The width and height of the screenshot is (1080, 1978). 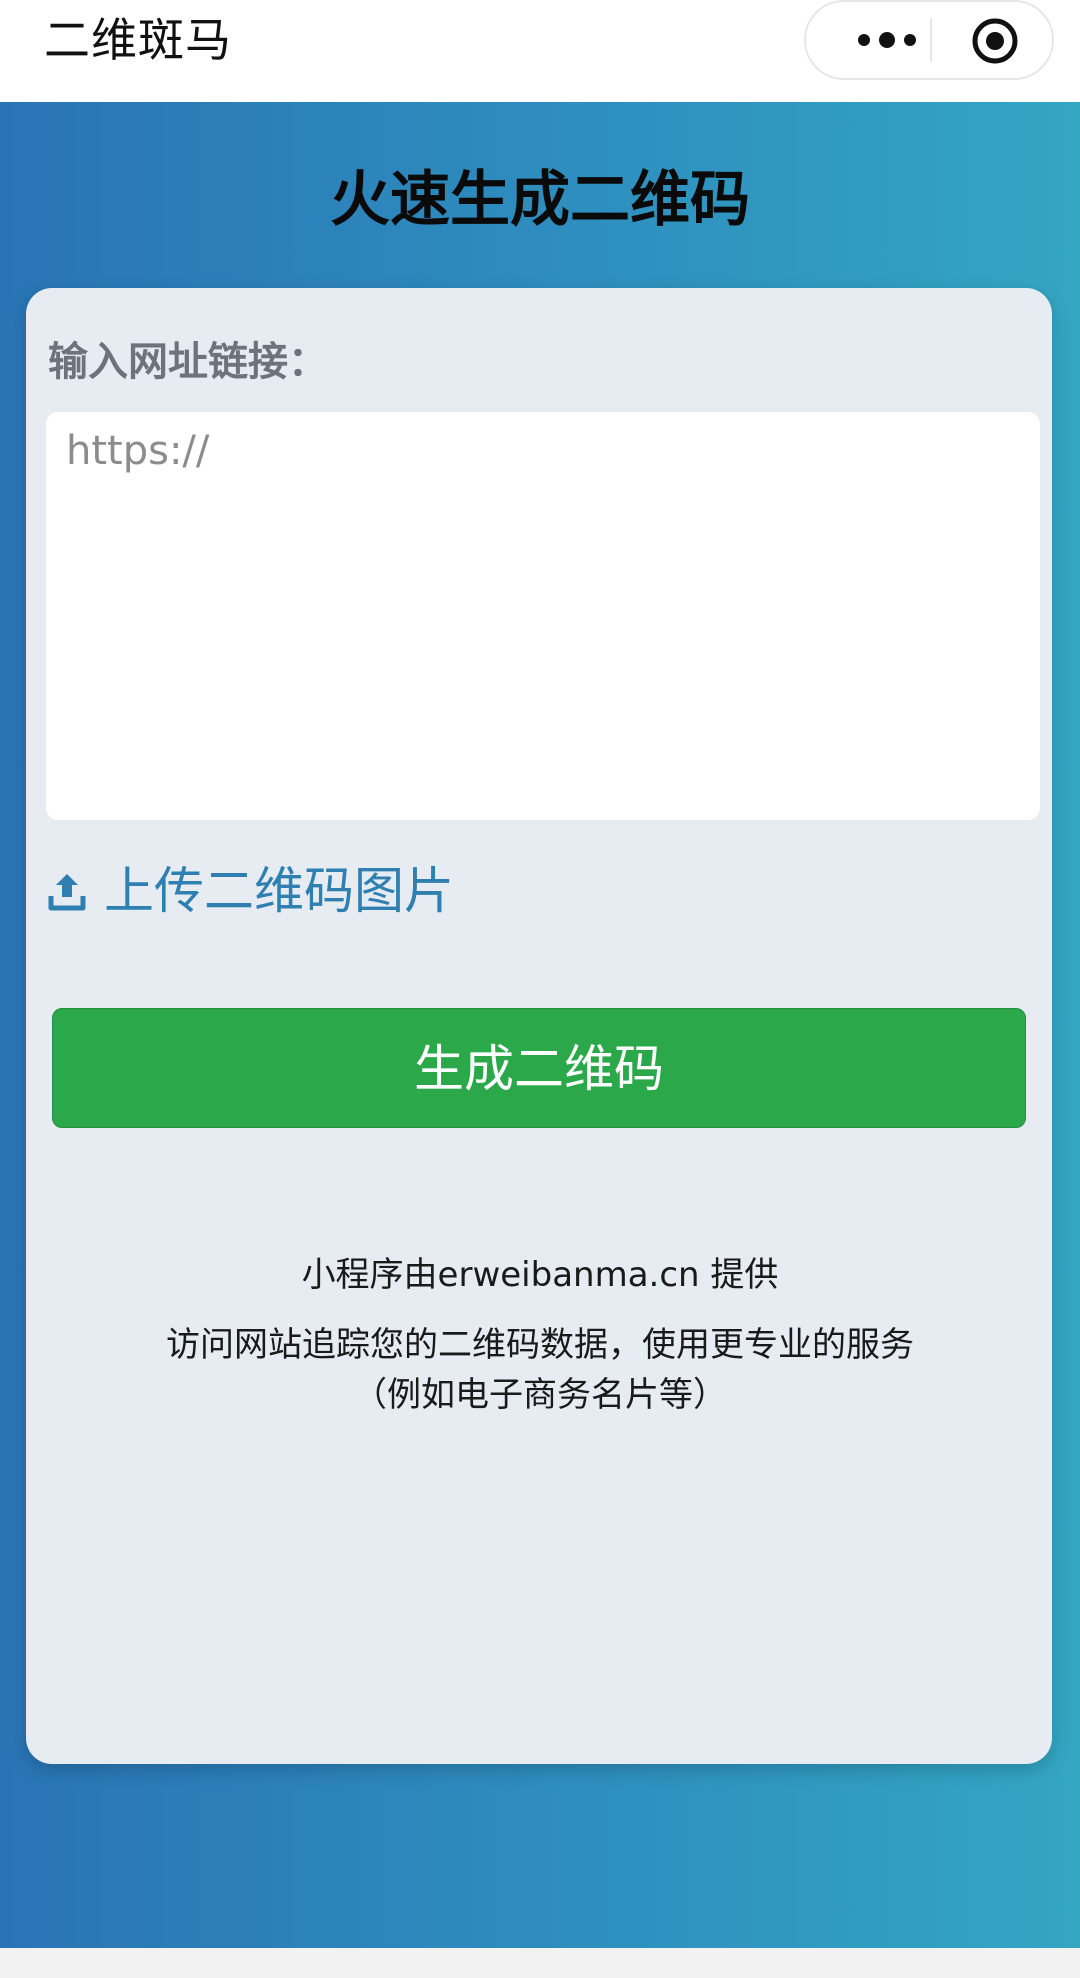 I want to click on url-input-label: 输入网址链接：, so click(x=188, y=362).